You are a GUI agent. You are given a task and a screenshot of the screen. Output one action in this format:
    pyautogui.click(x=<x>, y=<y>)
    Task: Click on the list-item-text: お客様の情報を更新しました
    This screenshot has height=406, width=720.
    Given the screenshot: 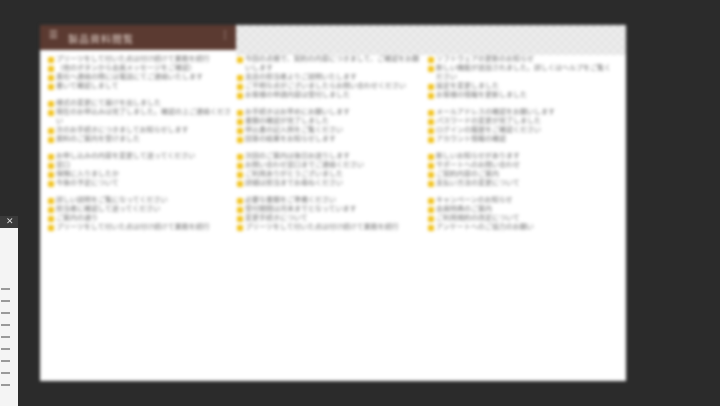 What is the action you would take?
    pyautogui.click(x=481, y=95)
    